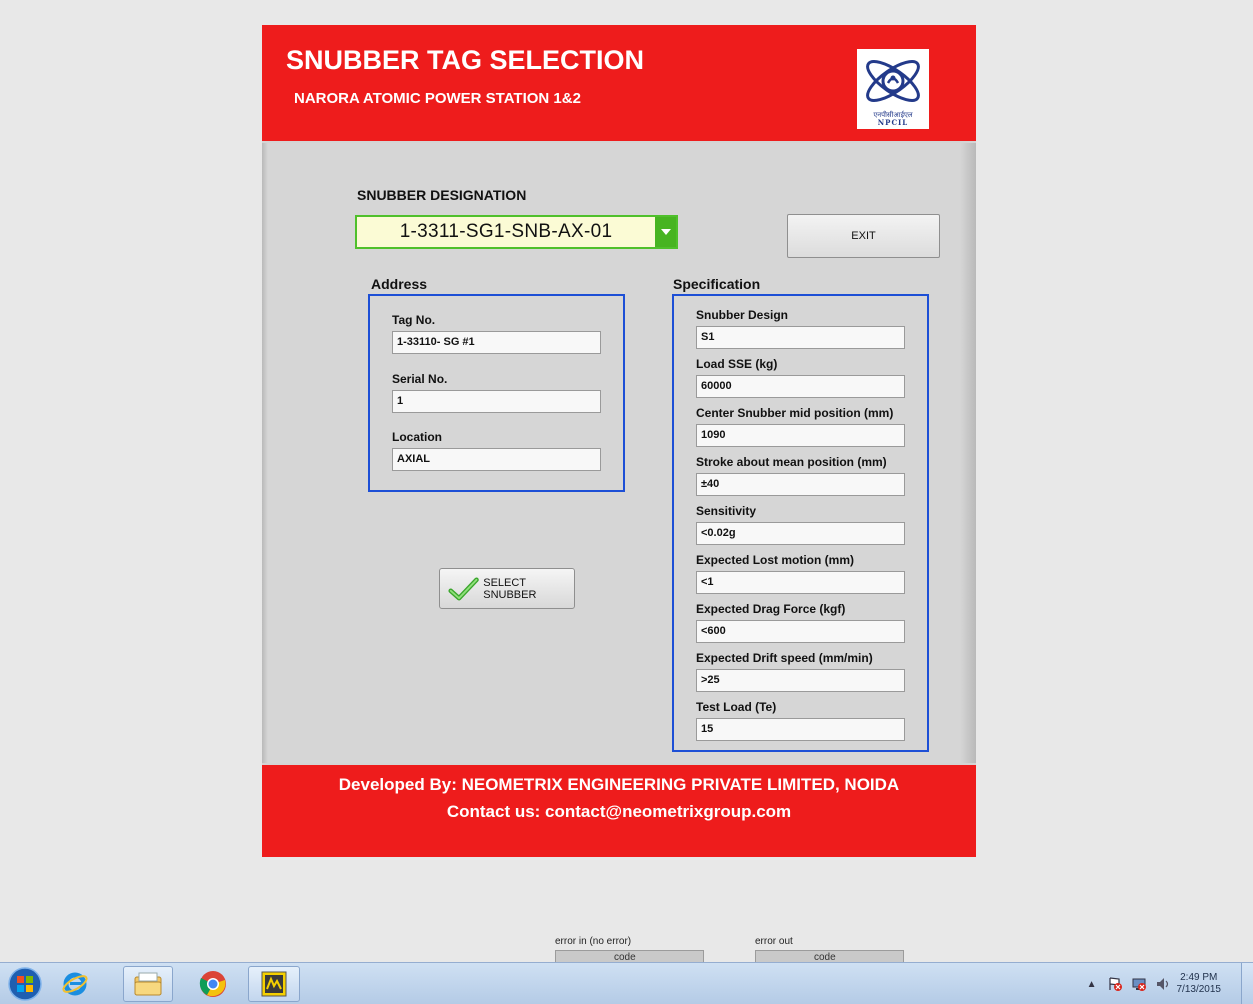  What do you see at coordinates (1199, 989) in the screenshot?
I see `clock-date: 7/13/2015` at bounding box center [1199, 989].